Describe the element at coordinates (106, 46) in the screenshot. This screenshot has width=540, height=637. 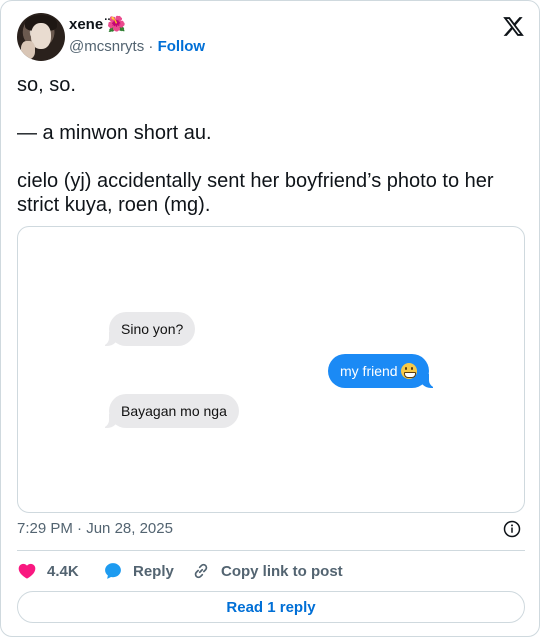
I see `author-handle: @mcsnryts` at that location.